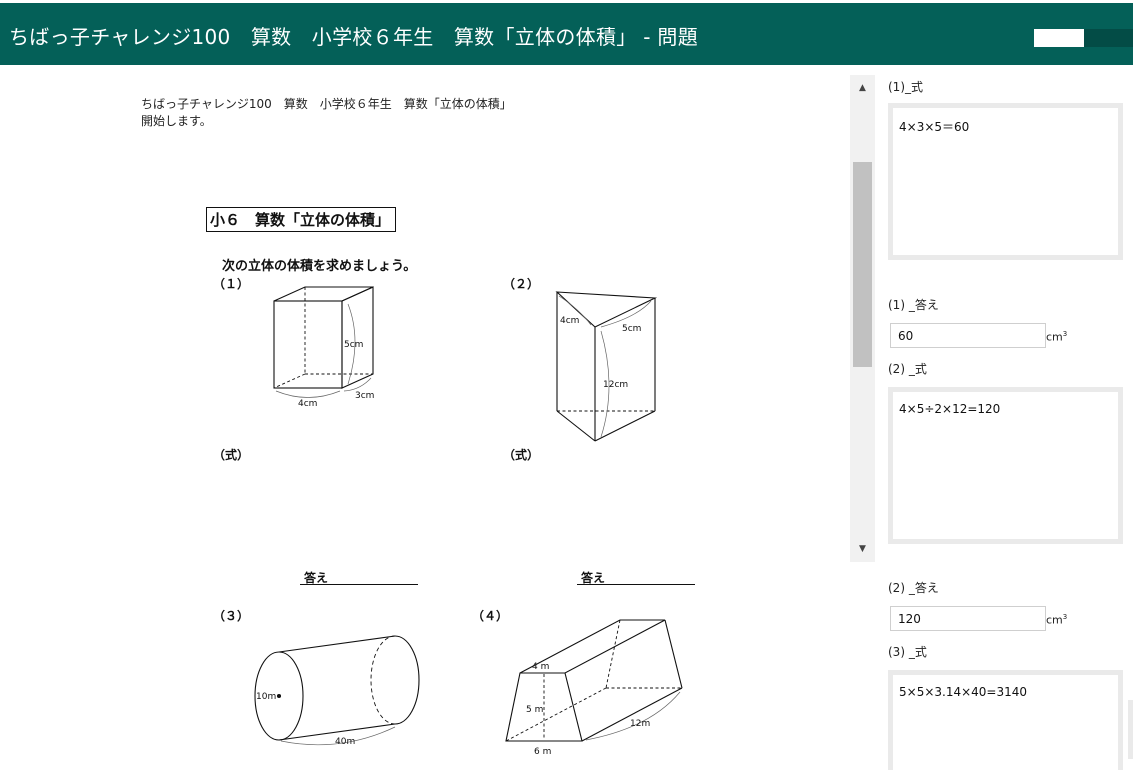 The image size is (1133, 770). Describe the element at coordinates (1065, 617) in the screenshot. I see `q2-unit-exponent: 3` at that location.